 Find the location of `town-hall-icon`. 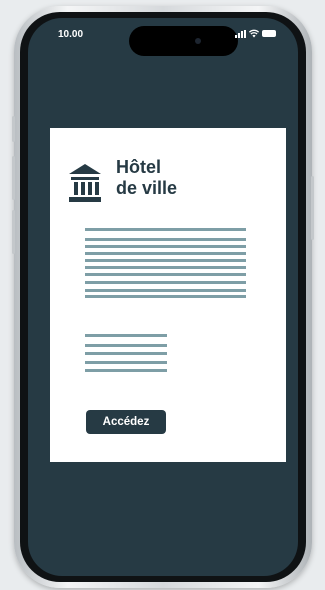

town-hall-icon is located at coordinates (85, 183).